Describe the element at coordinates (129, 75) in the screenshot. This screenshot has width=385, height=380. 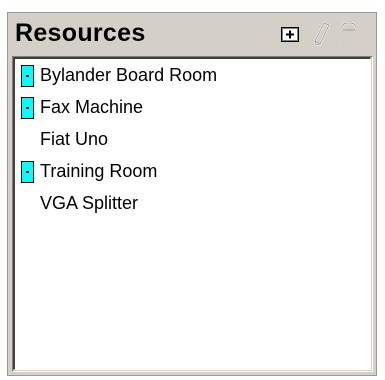
I see `resource-label: Bylander Board Room` at that location.